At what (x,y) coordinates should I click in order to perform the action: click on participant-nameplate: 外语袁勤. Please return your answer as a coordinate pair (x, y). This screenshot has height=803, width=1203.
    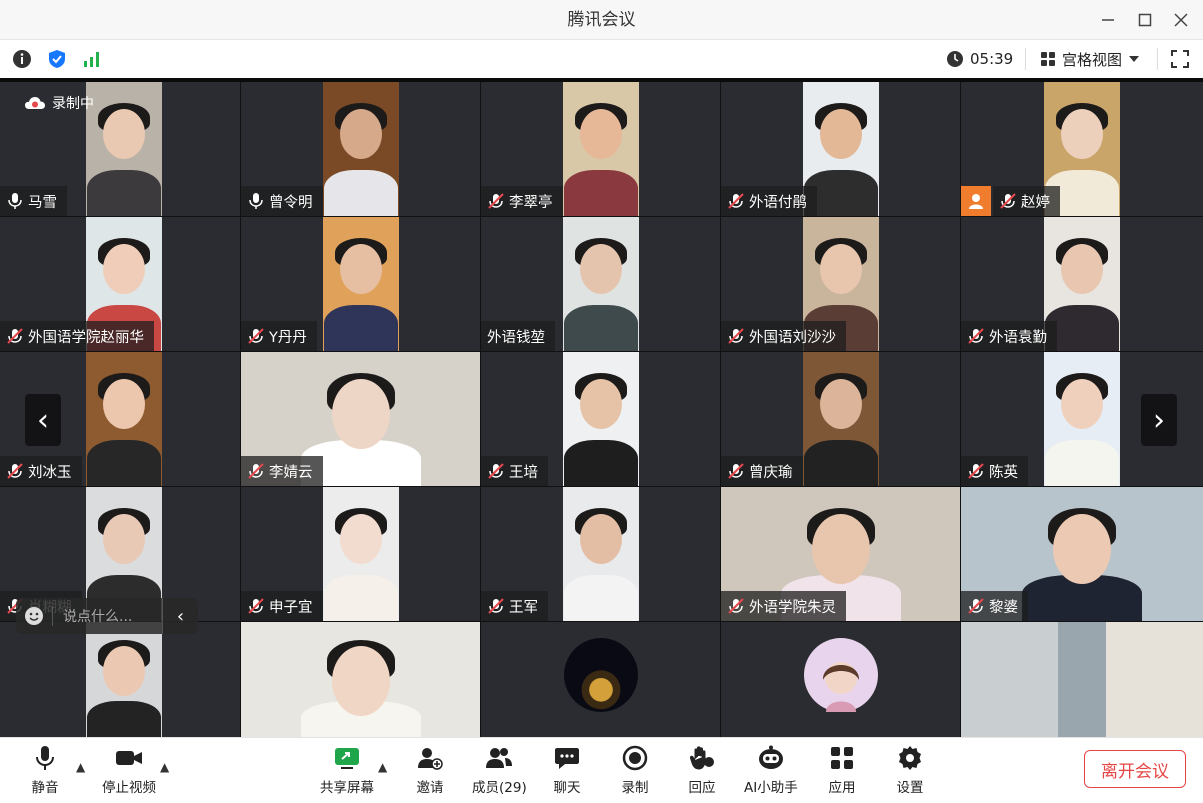
    Looking at the image, I should click on (1009, 336).